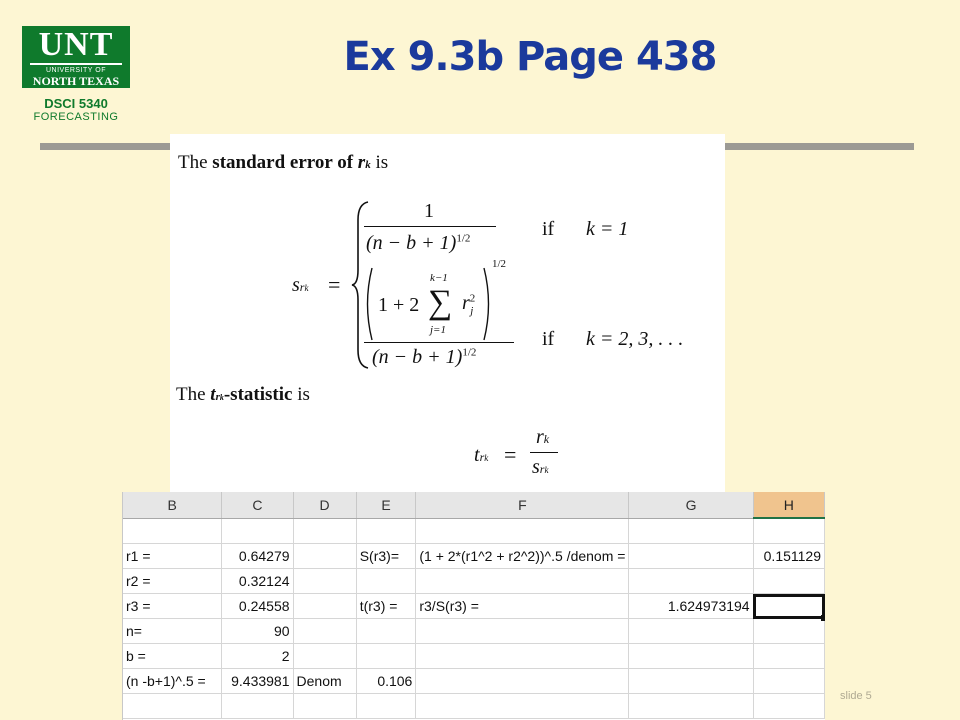 The height and width of the screenshot is (720, 960). I want to click on sum-upper-limit: k−1, so click(439, 278).